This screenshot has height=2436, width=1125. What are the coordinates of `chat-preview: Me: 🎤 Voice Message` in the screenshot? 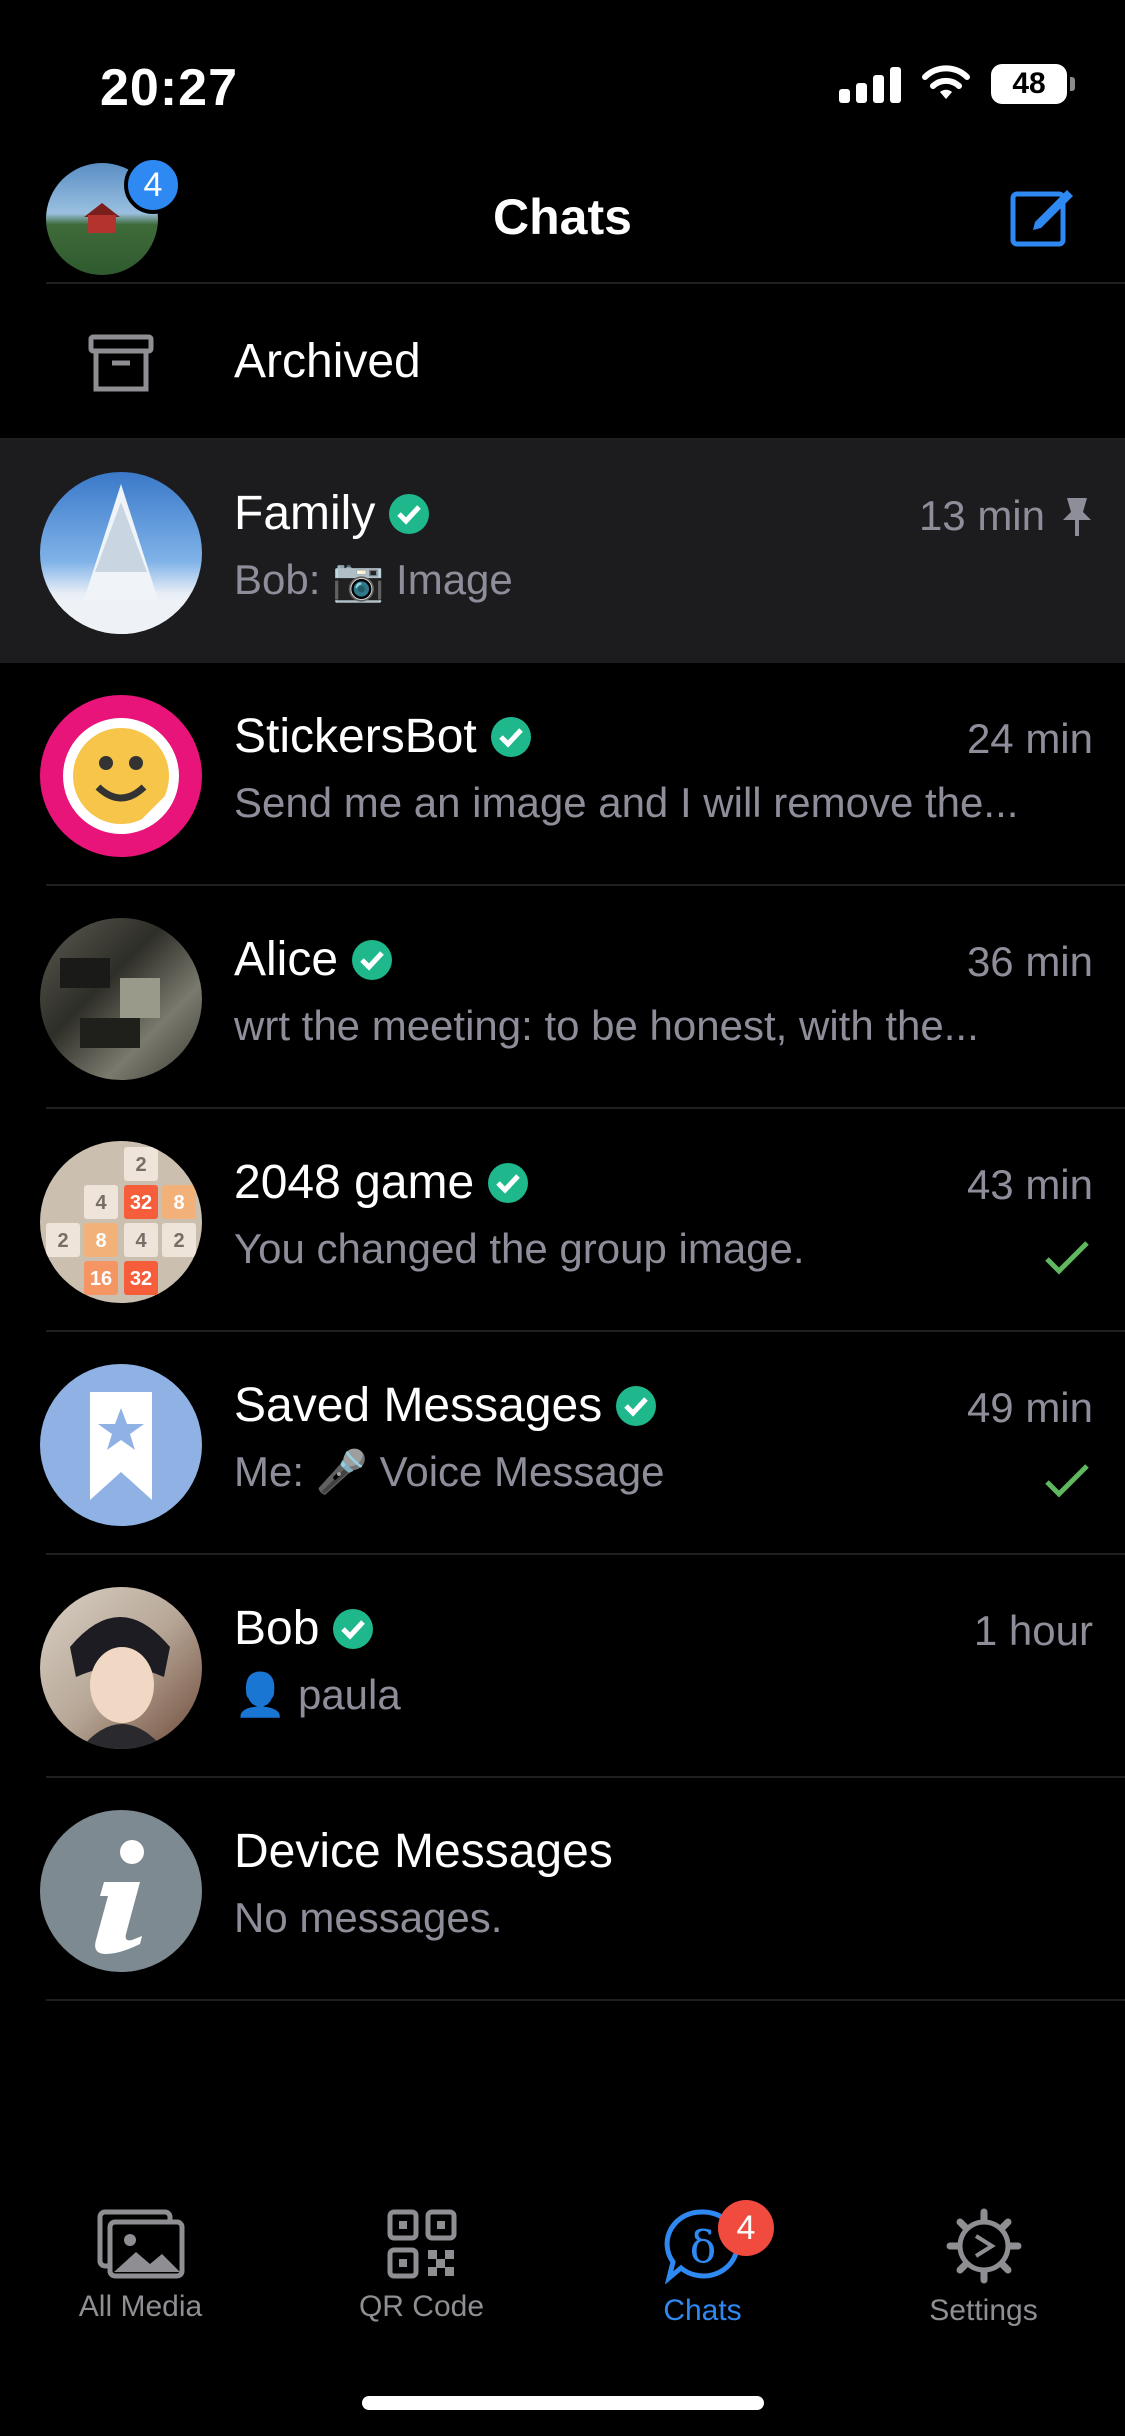 It's located at (449, 1471).